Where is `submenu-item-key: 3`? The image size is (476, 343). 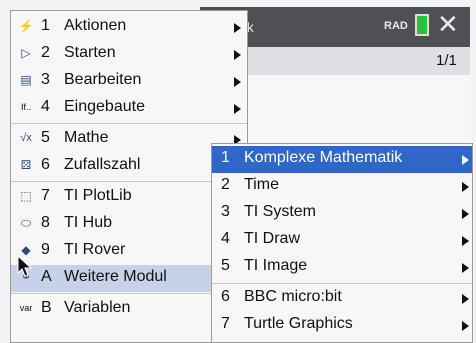 submenu-item-key: 3 is located at coordinates (225, 211).